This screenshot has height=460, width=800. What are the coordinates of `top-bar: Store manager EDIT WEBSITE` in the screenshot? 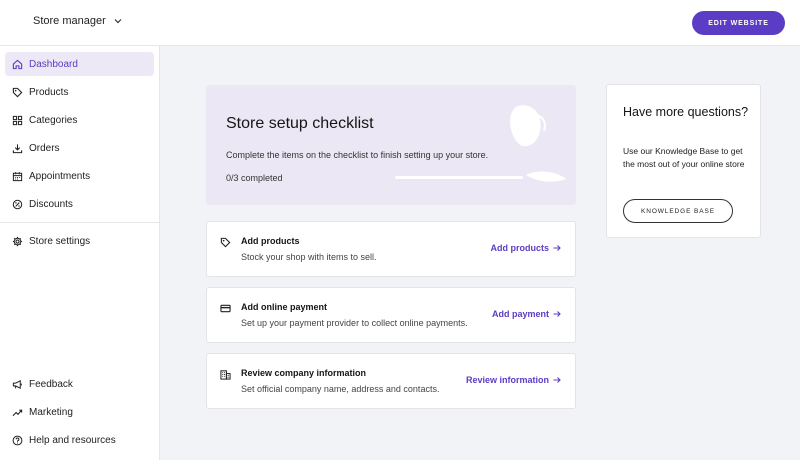 It's located at (400, 23).